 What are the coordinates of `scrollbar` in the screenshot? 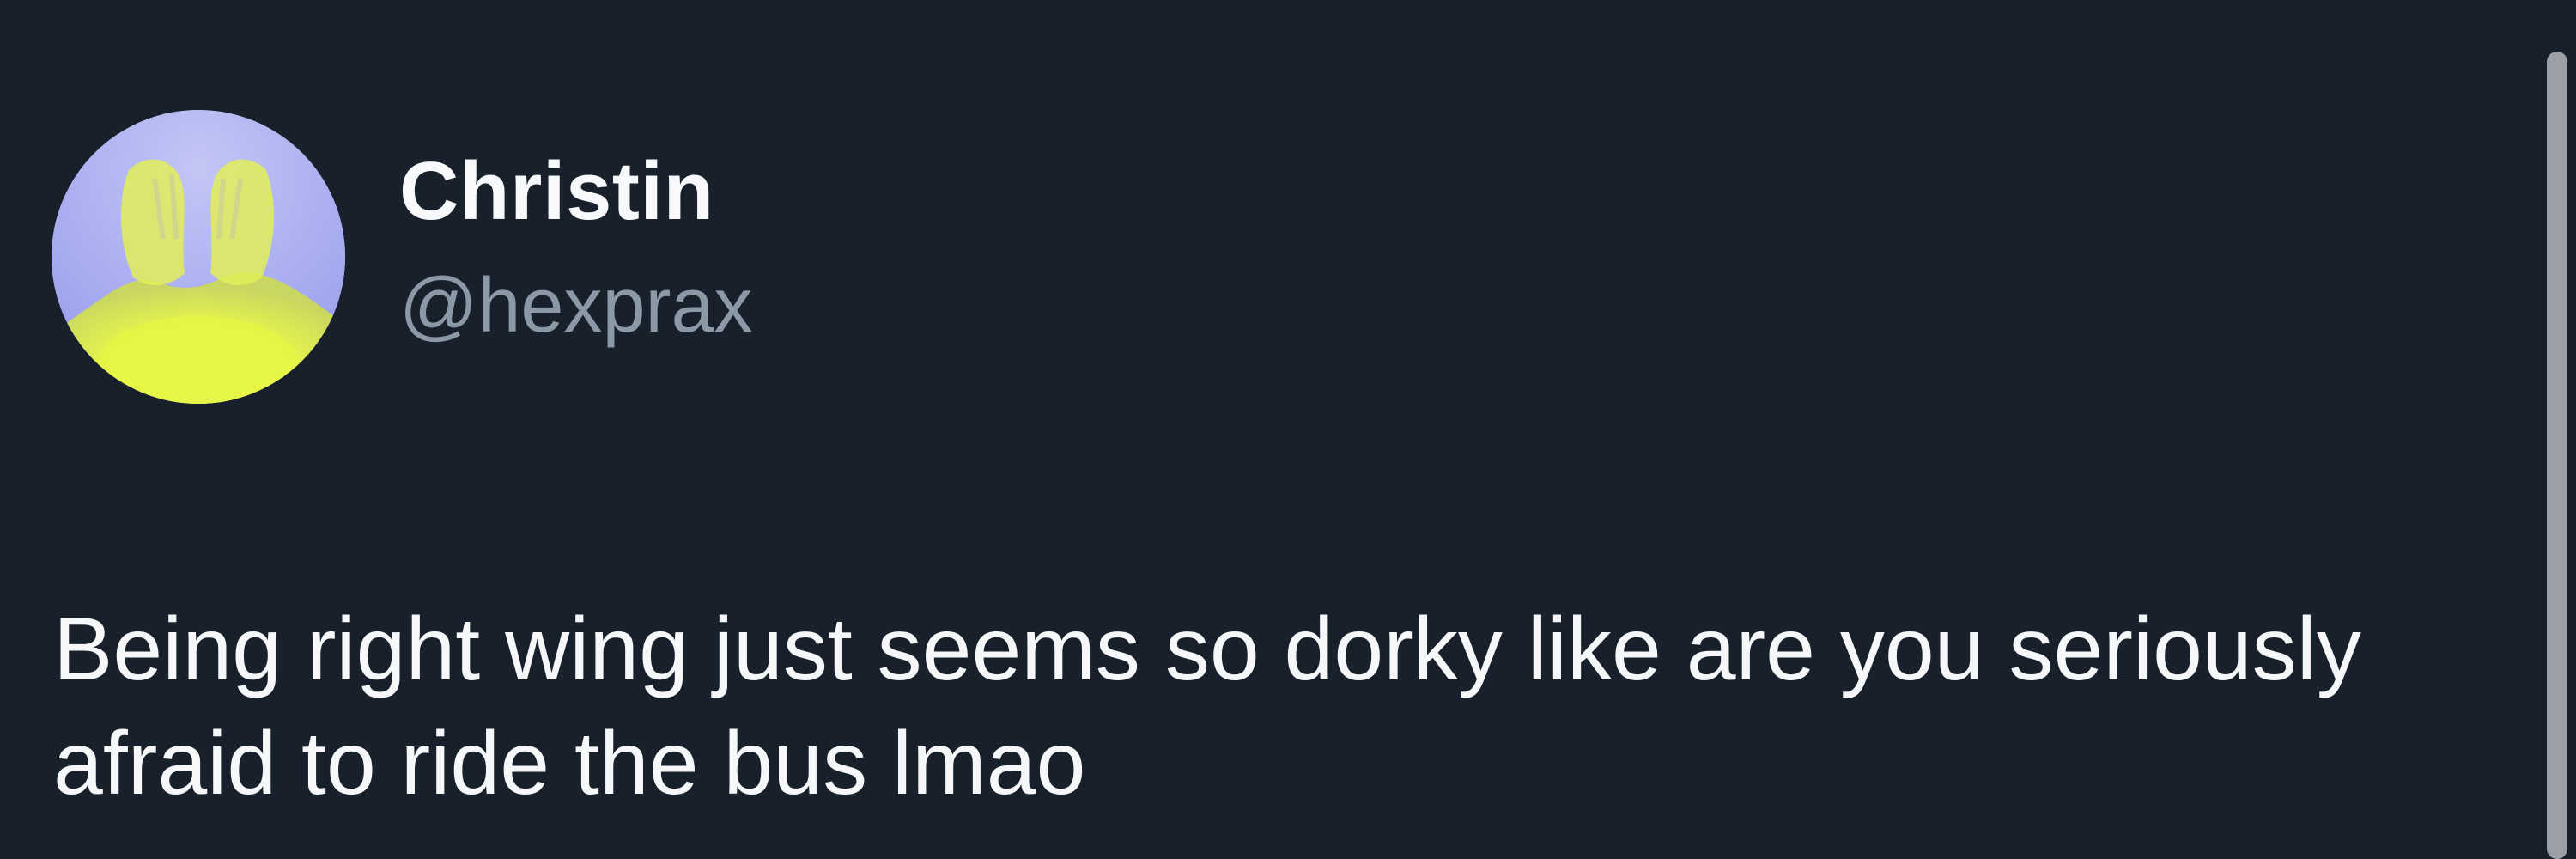 It's located at (2557, 455).